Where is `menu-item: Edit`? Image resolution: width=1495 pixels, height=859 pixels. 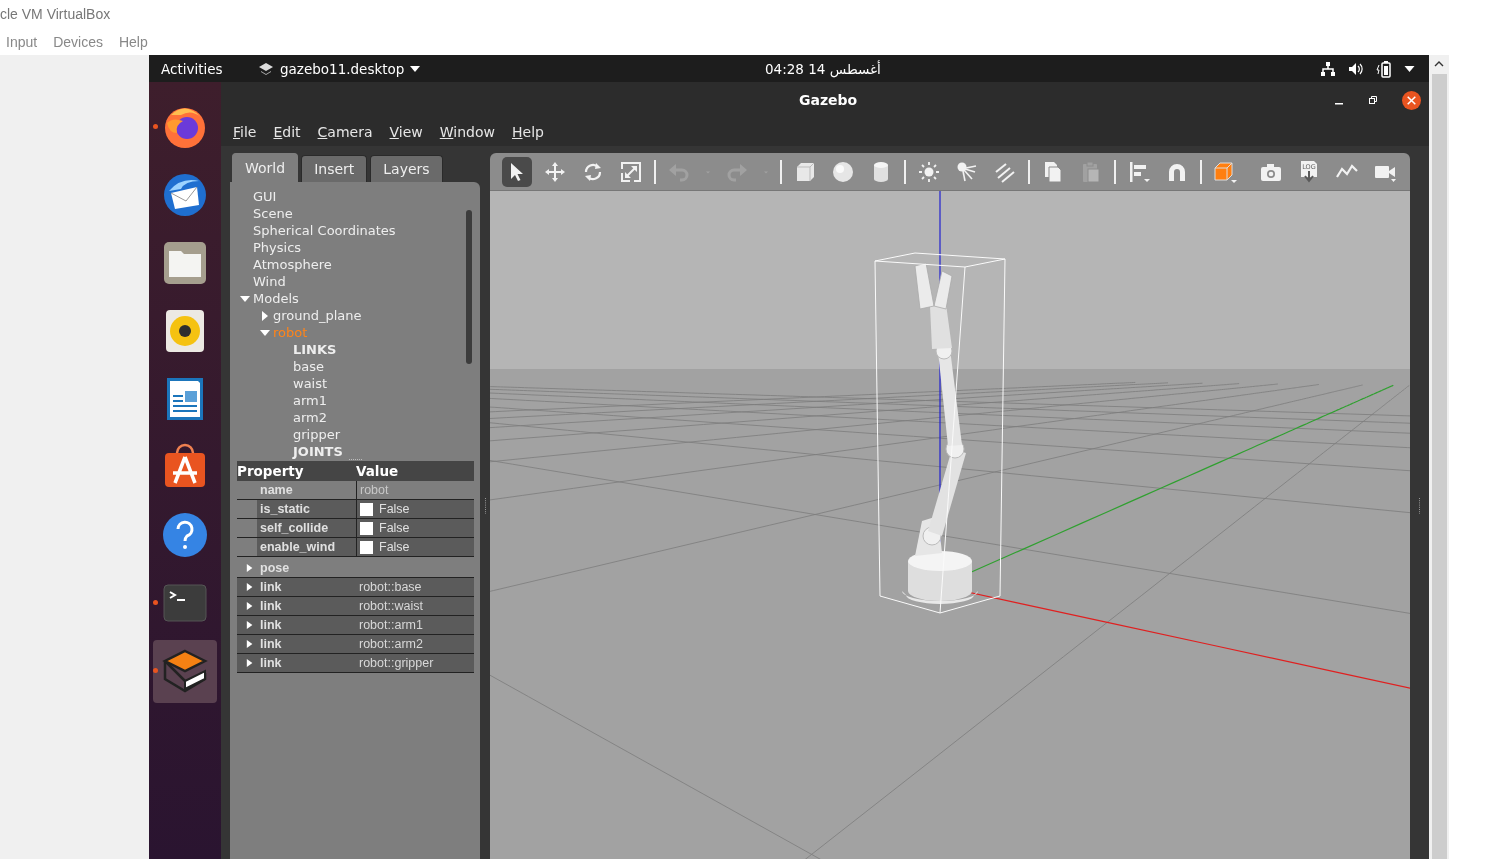
menu-item: Edit is located at coordinates (287, 132).